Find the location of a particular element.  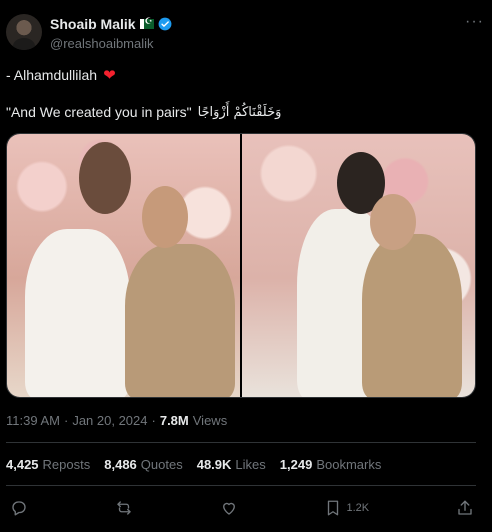

red-heart-emoji-icon: ❤ is located at coordinates (109, 75).